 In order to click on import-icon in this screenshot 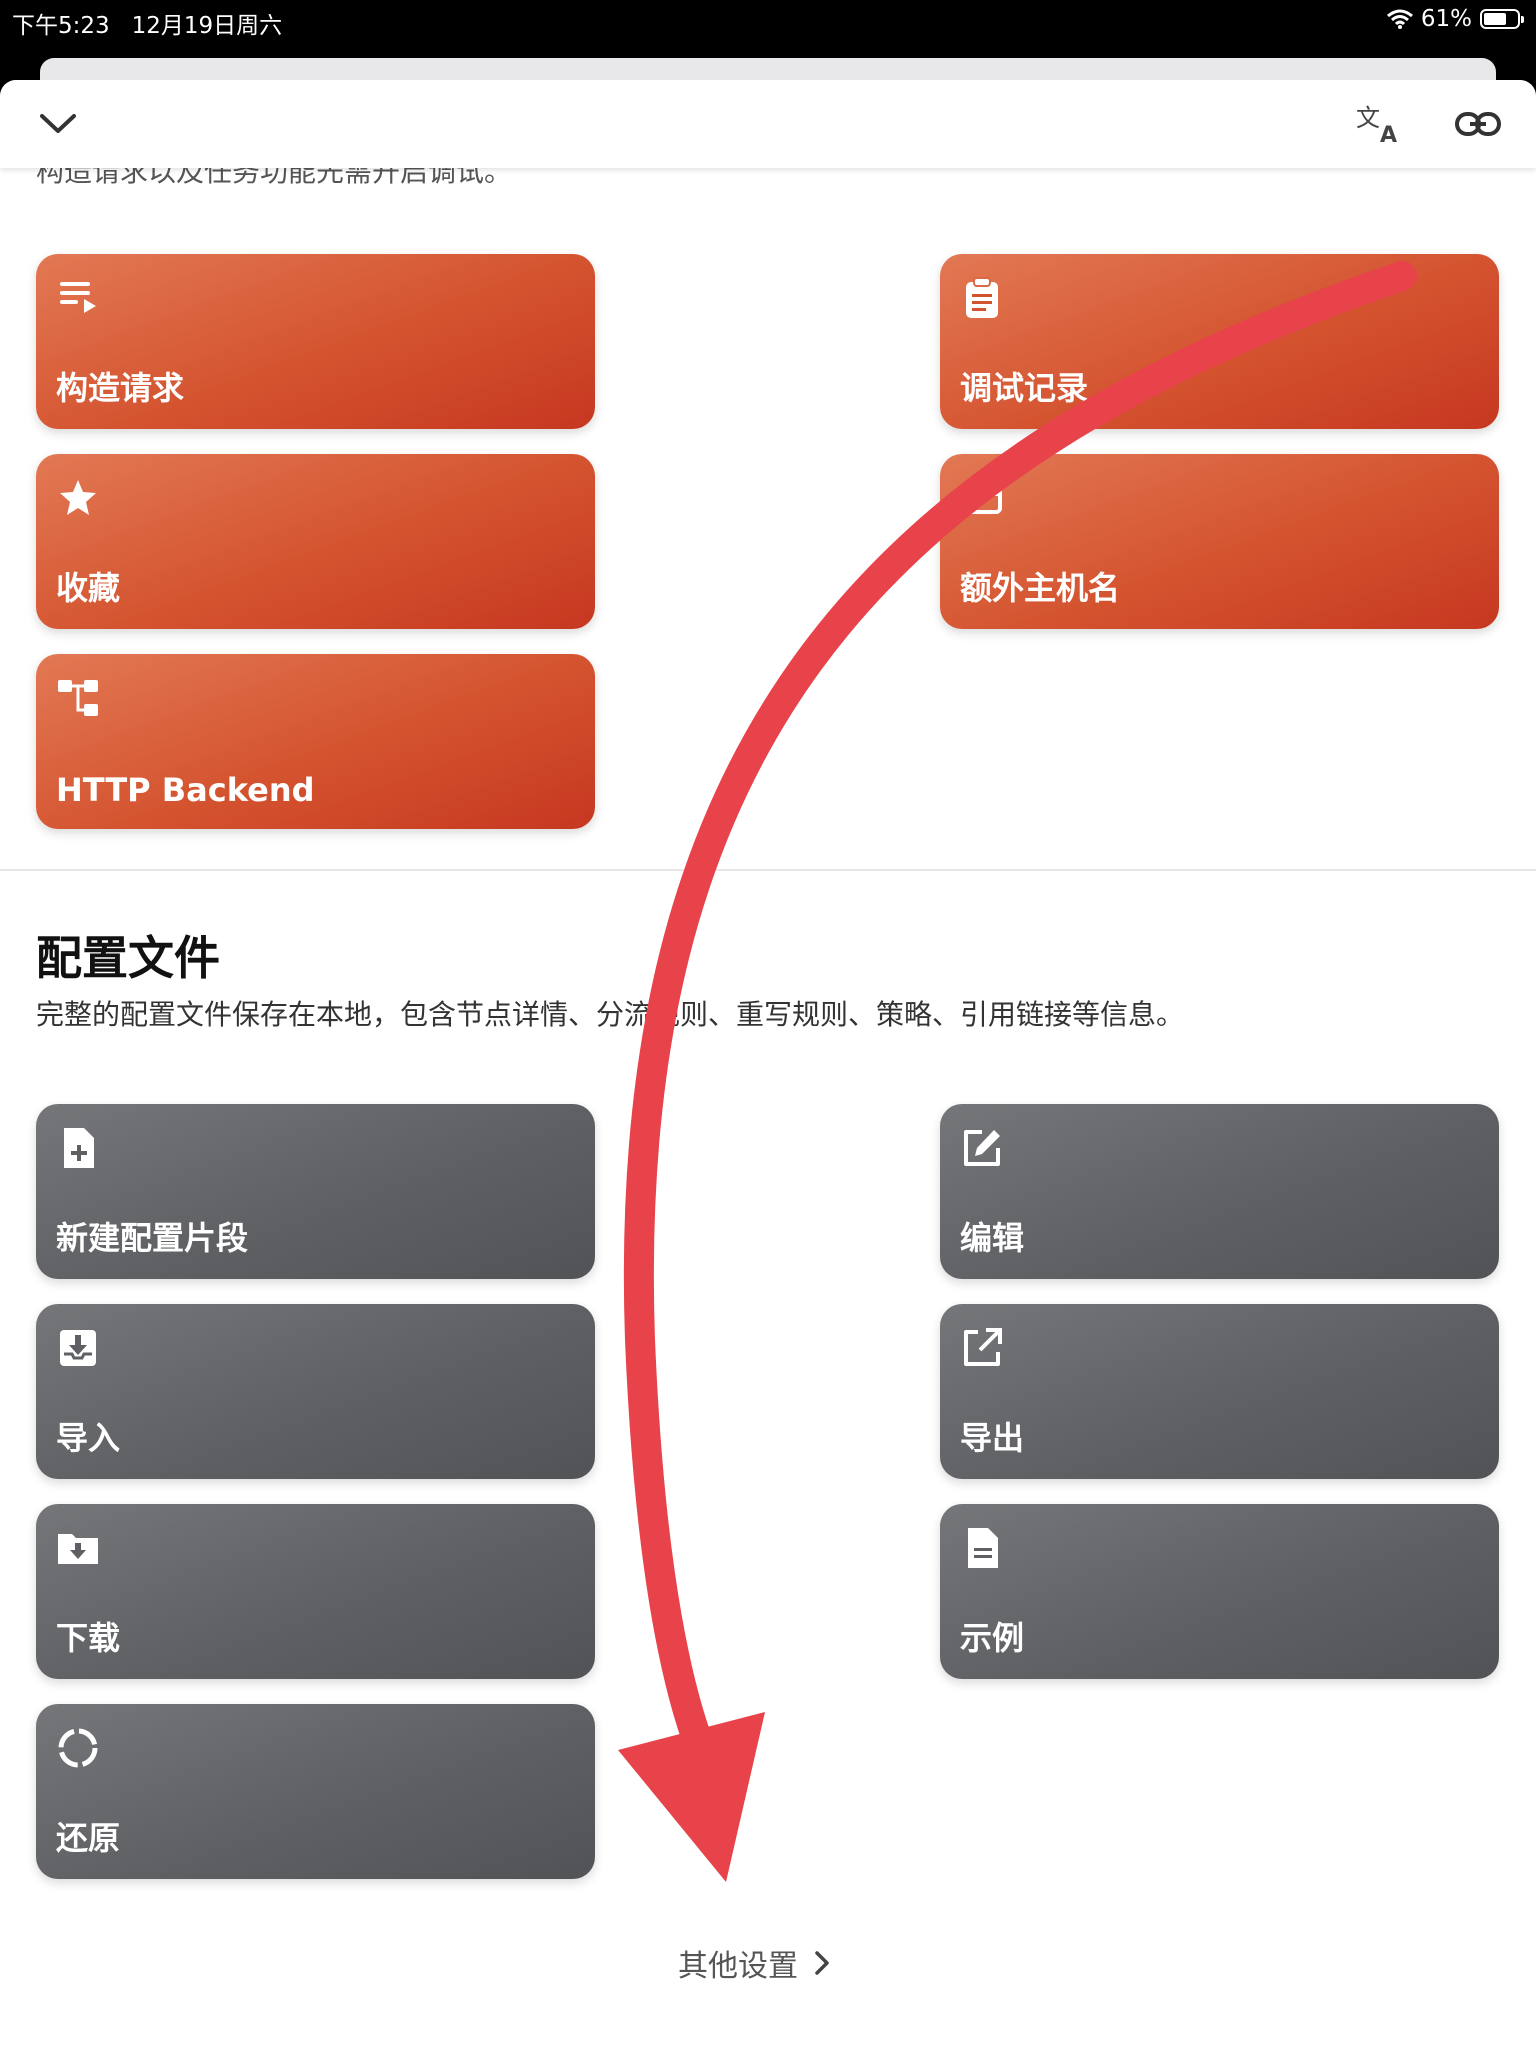, I will do `click(78, 1348)`.